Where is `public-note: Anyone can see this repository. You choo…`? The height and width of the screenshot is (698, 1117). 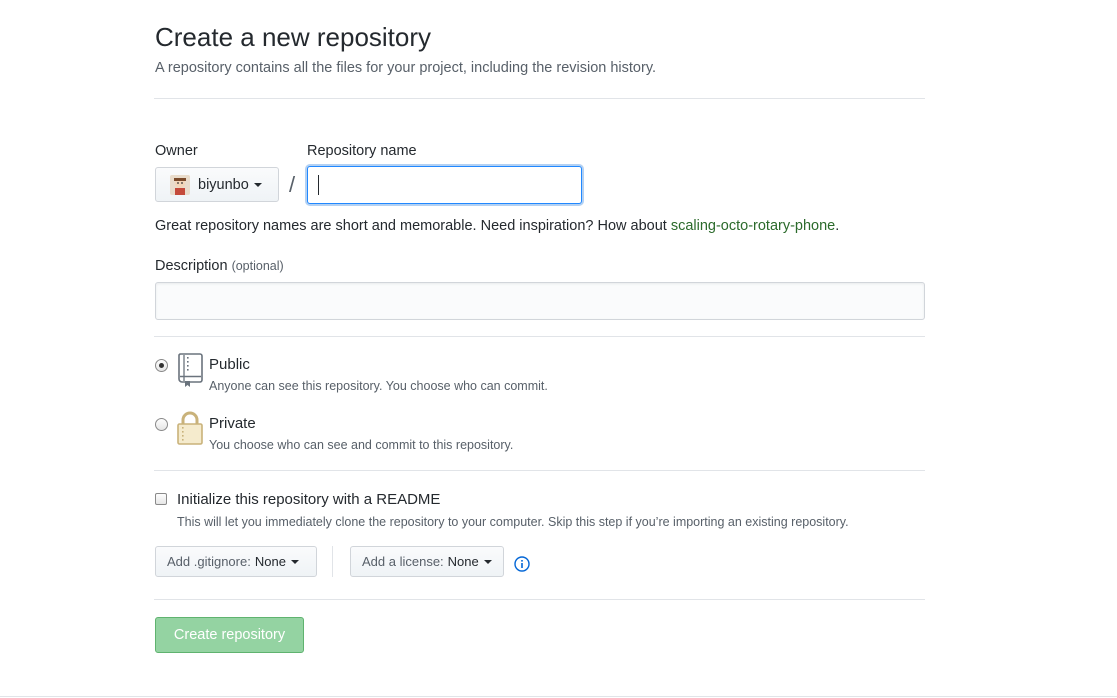 public-note: Anyone can see this repository. You choo… is located at coordinates (378, 386).